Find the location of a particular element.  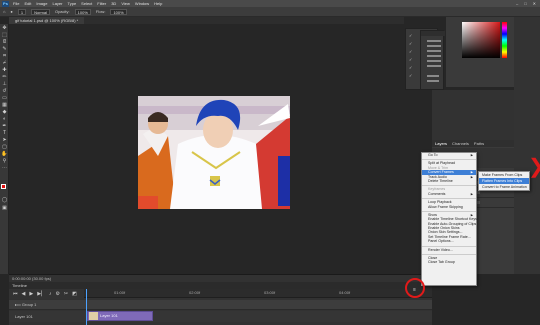

annotation-arrow-icon: ❯ is located at coordinates (534, 167).